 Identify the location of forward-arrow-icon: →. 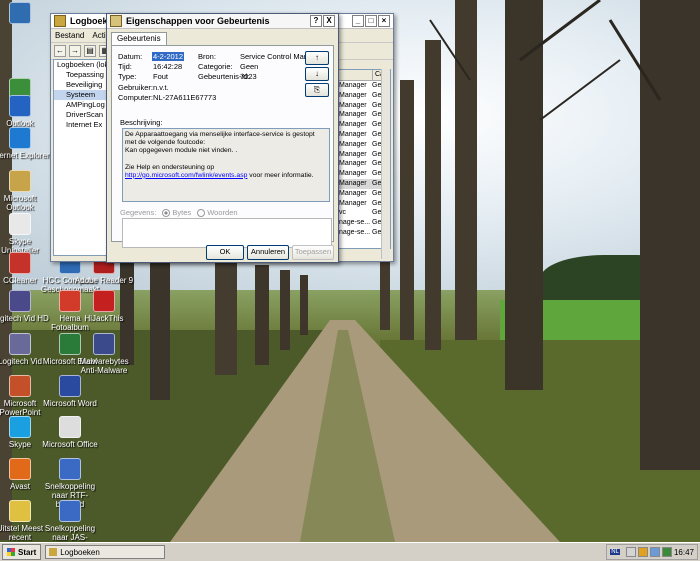
(75, 51).